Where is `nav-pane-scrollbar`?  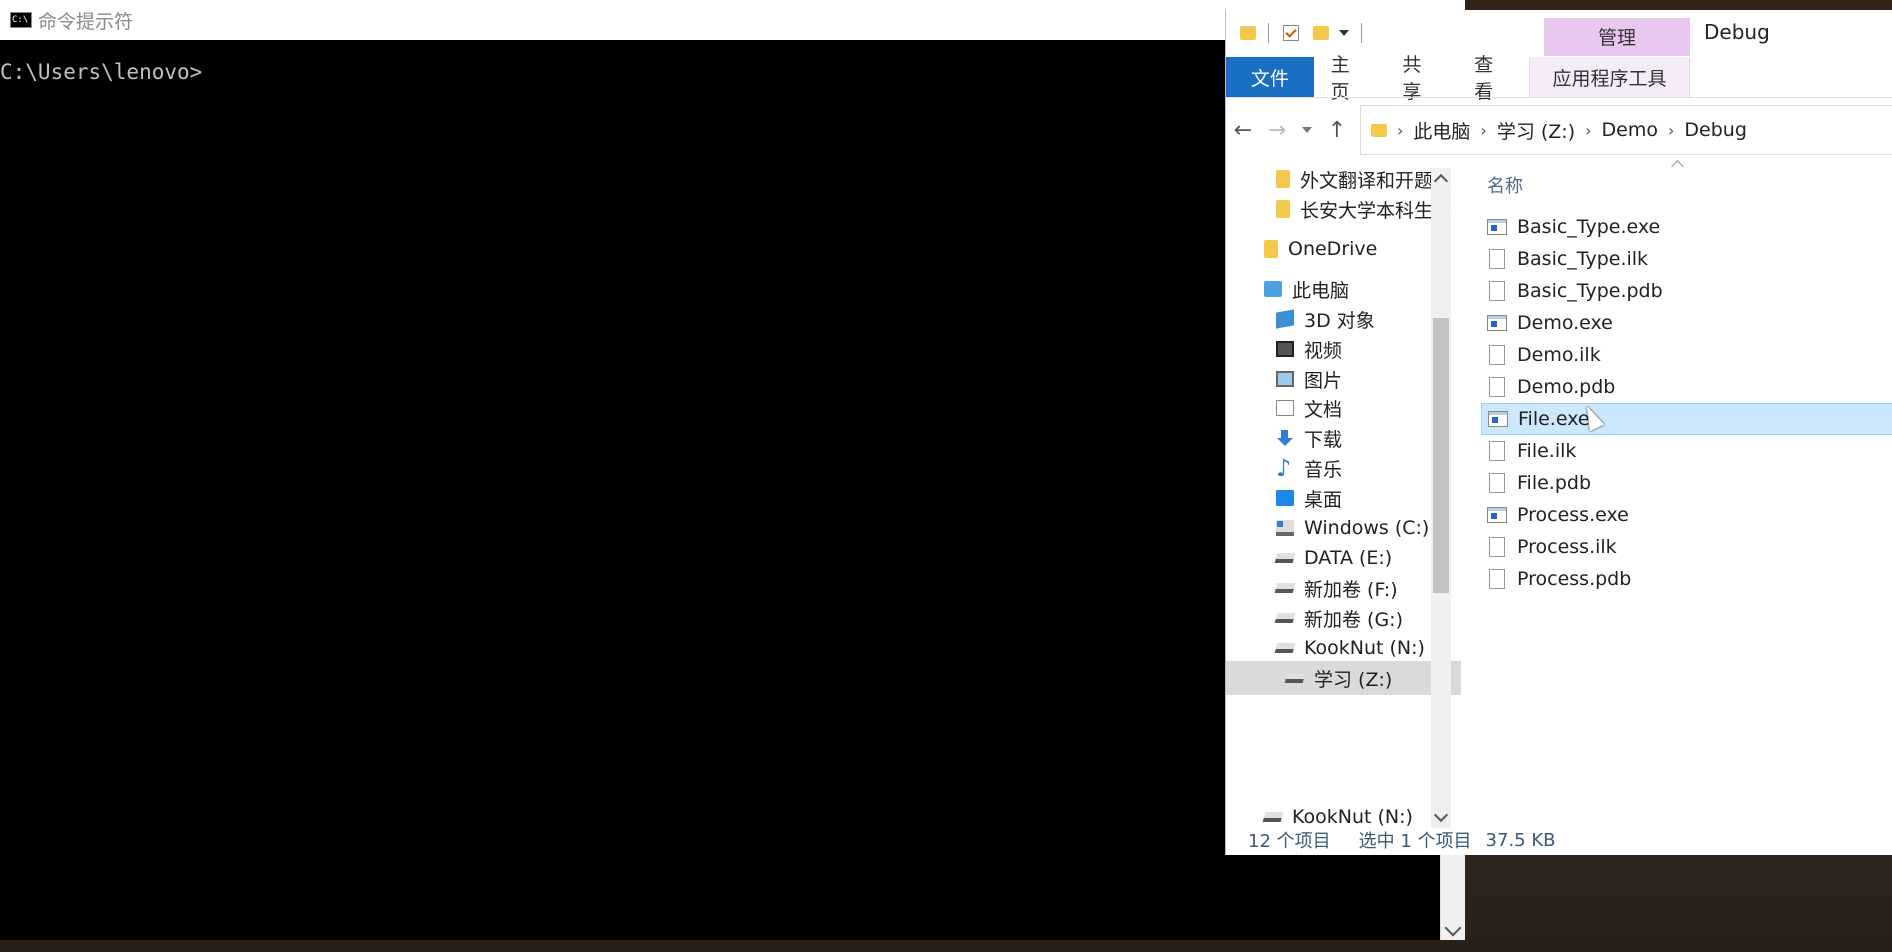 nav-pane-scrollbar is located at coordinates (1441, 498).